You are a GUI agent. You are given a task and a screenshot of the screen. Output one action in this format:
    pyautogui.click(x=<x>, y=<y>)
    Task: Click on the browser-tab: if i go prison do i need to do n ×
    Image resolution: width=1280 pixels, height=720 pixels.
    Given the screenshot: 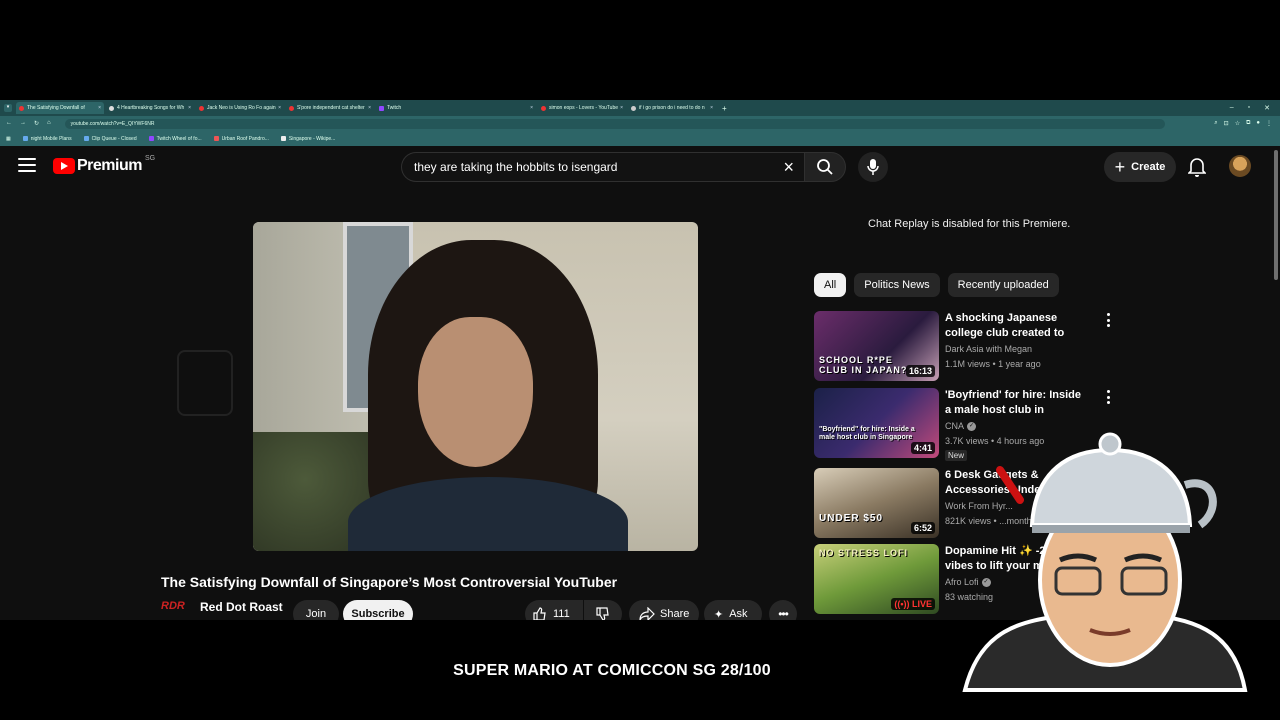 What is the action you would take?
    pyautogui.click(x=672, y=108)
    